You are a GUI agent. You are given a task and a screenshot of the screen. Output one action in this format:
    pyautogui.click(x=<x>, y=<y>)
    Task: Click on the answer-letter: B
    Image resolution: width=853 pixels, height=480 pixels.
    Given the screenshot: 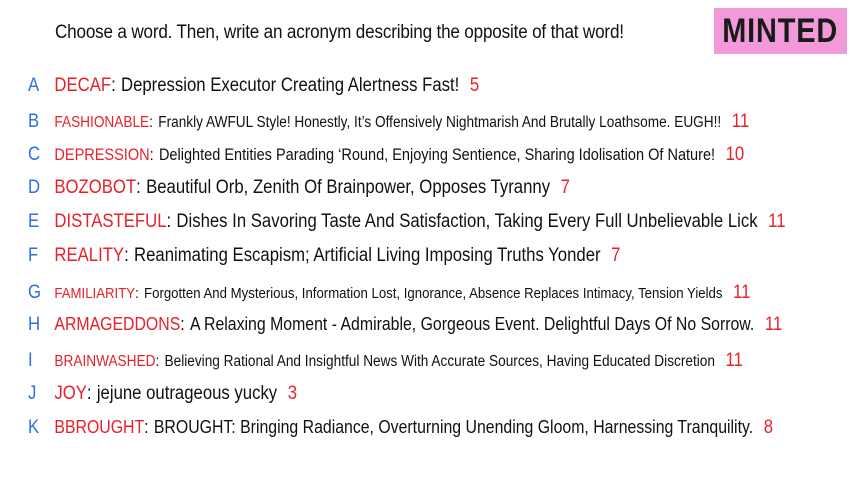 What is the action you would take?
    pyautogui.click(x=34, y=121)
    